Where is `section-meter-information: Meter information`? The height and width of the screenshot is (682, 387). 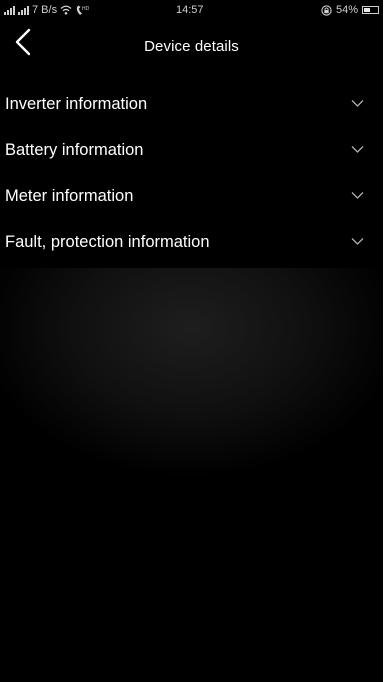 section-meter-information: Meter information is located at coordinates (191, 196).